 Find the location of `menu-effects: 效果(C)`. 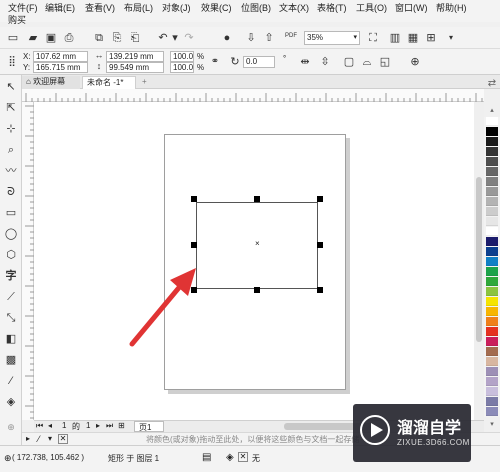

menu-effects: 效果(C) is located at coordinates (216, 7).